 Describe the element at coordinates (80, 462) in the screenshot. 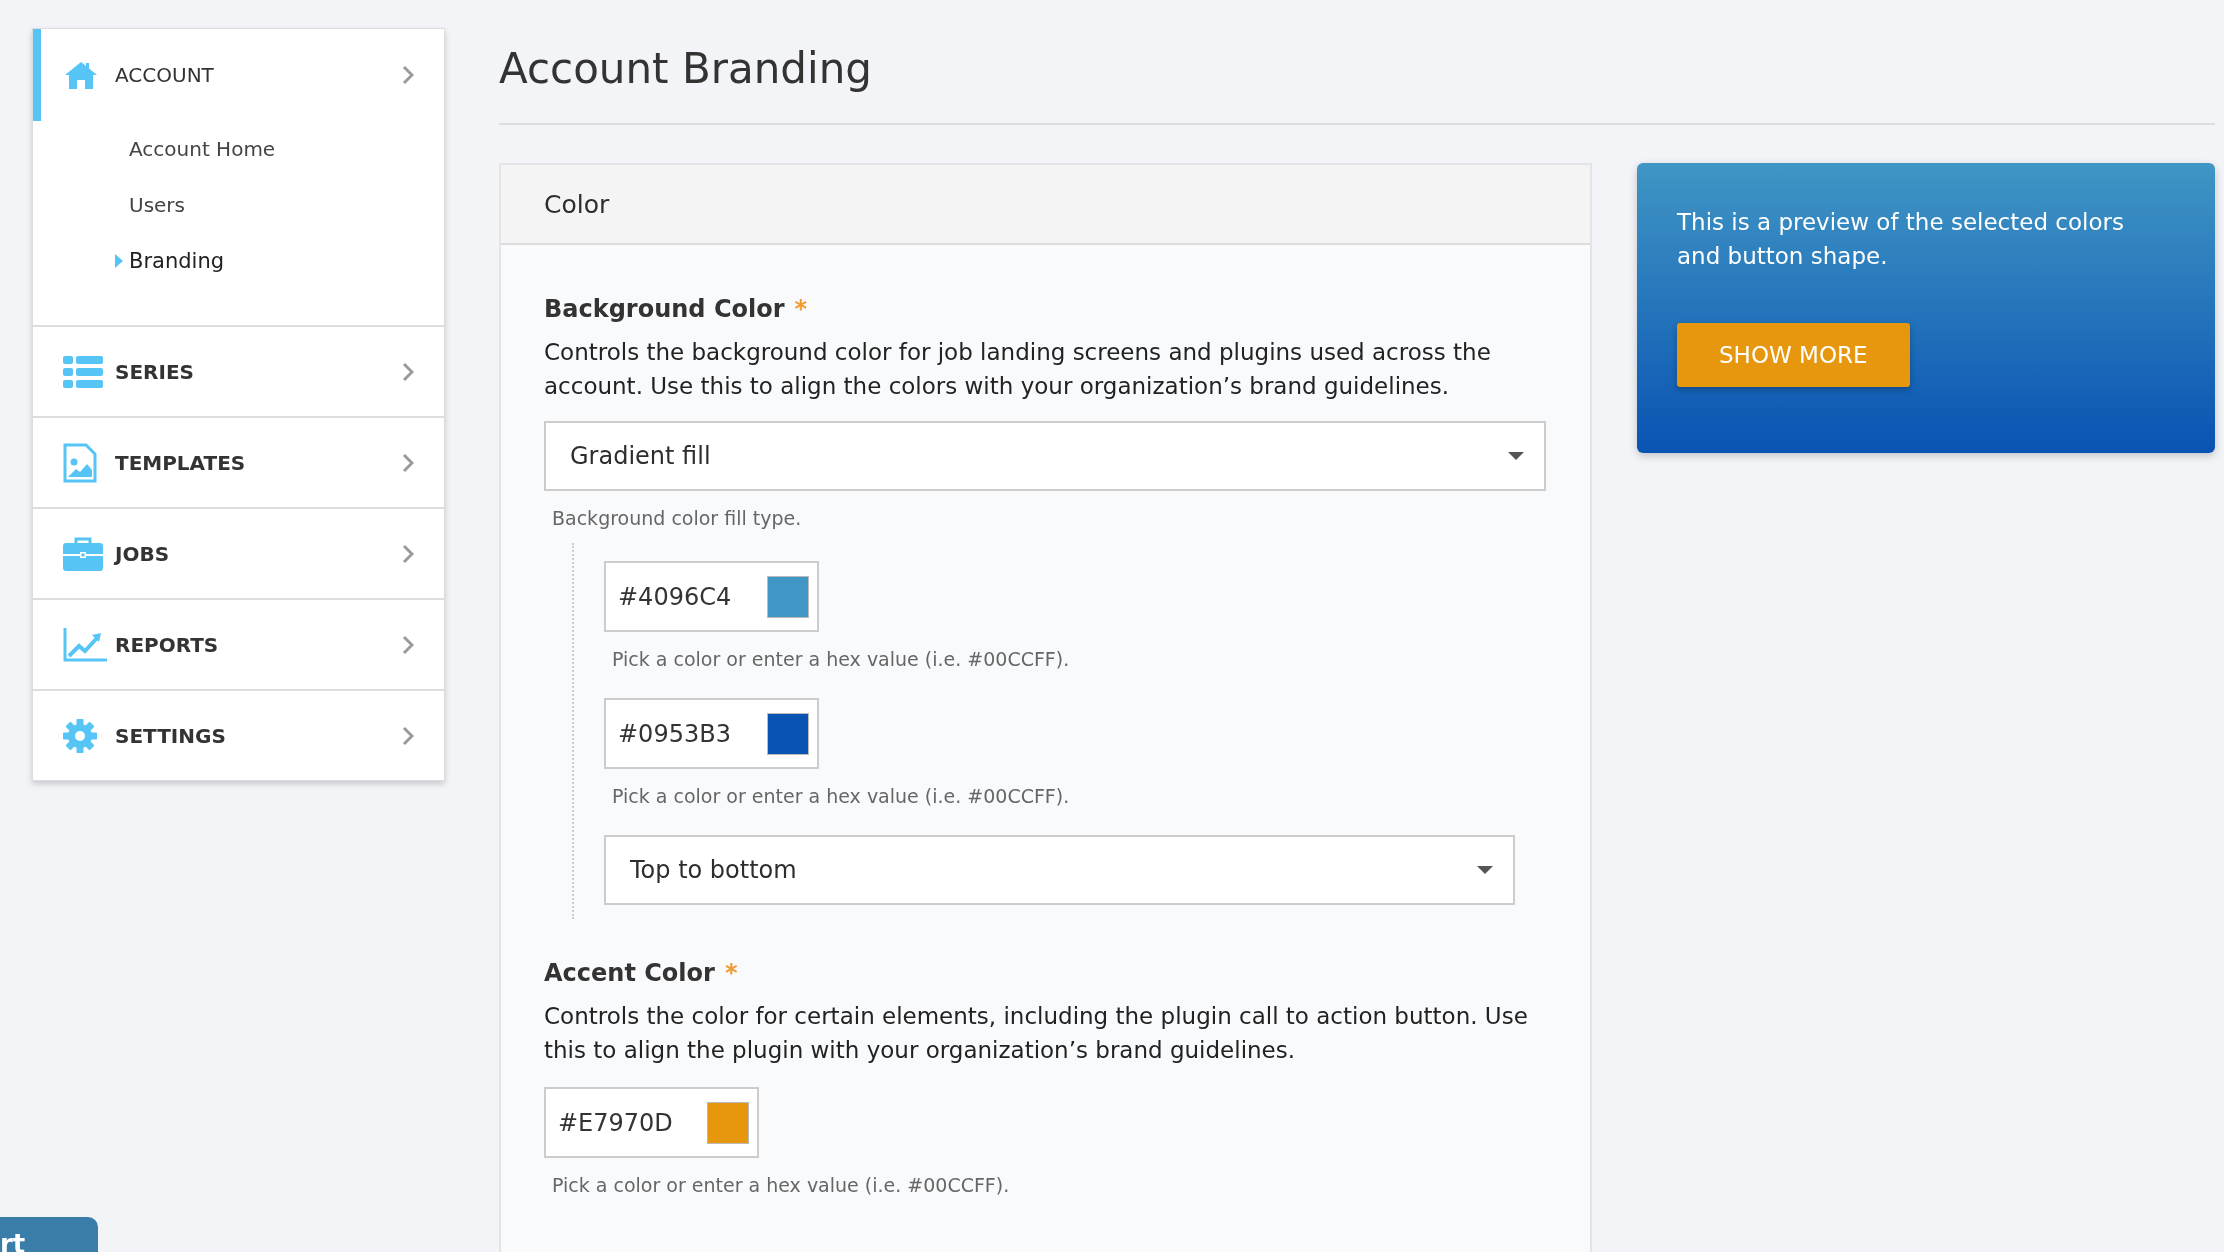

I see `image-file-icon` at that location.